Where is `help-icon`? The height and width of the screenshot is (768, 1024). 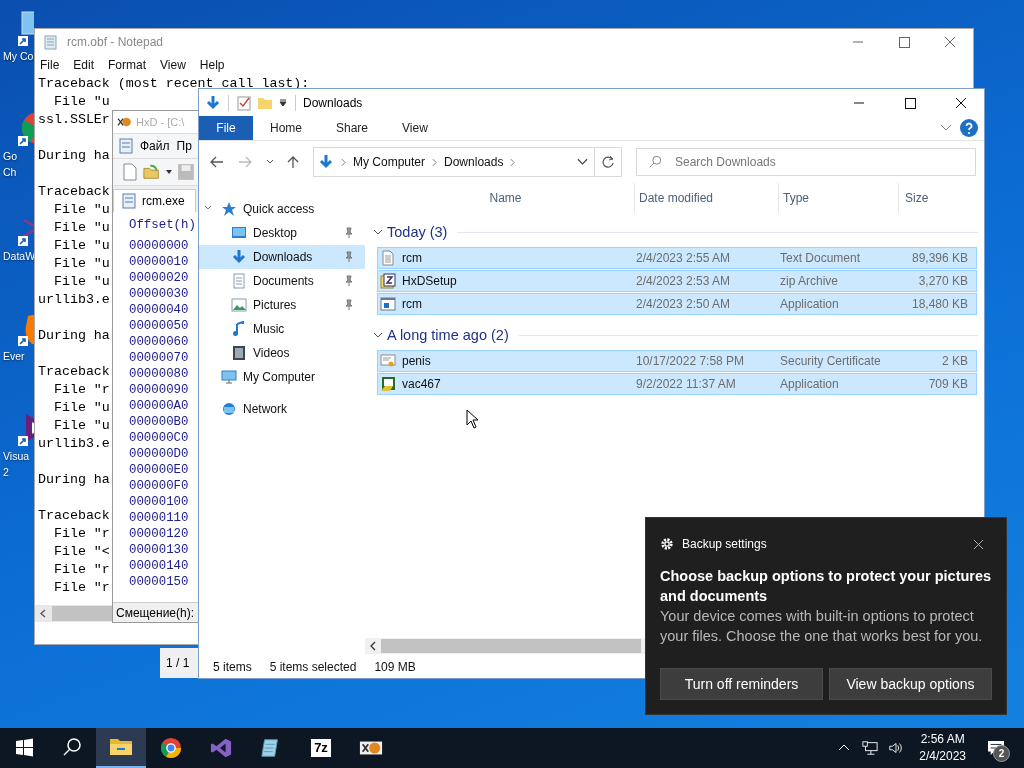 help-icon is located at coordinates (969, 128).